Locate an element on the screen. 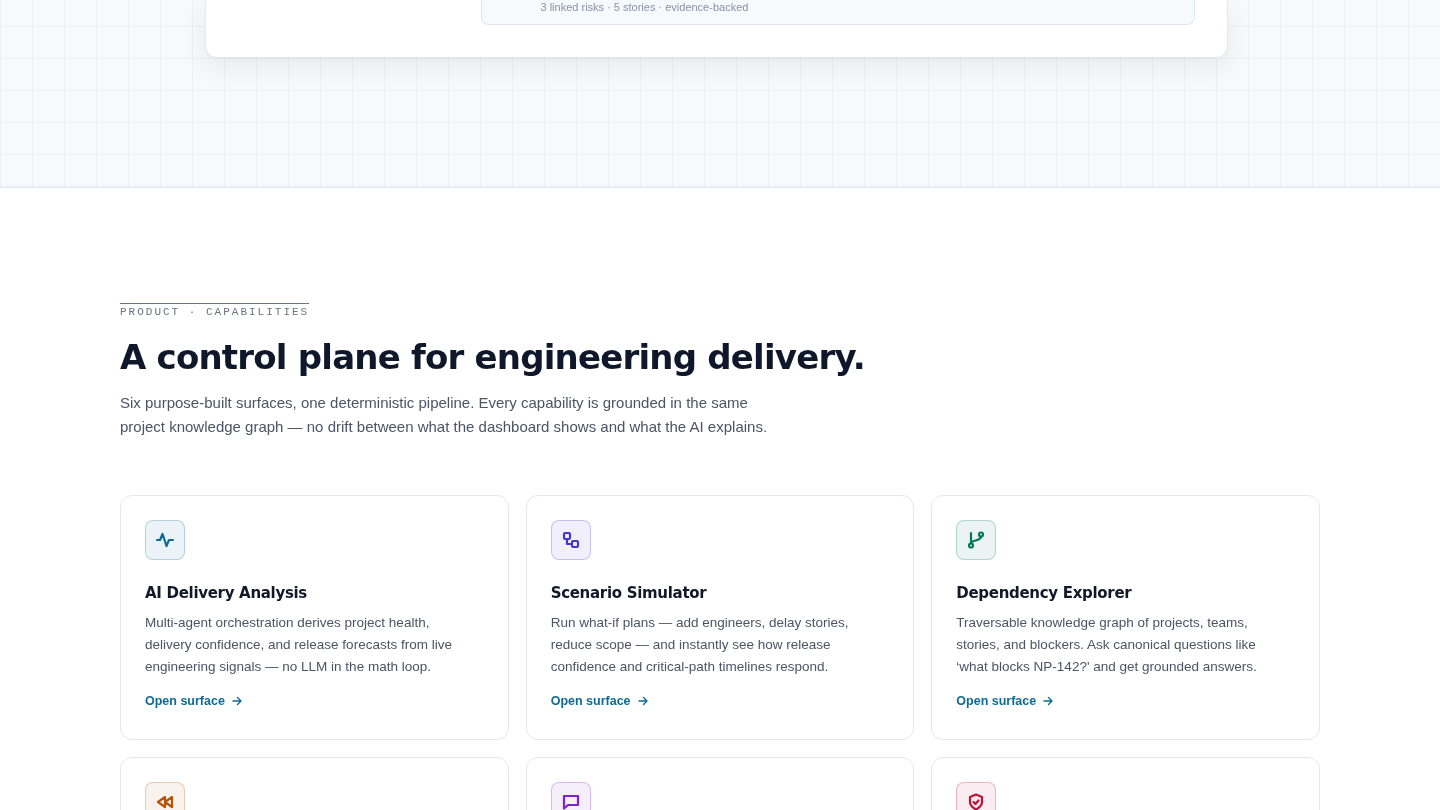  card-title: AI Delivery Analysis is located at coordinates (226, 593).